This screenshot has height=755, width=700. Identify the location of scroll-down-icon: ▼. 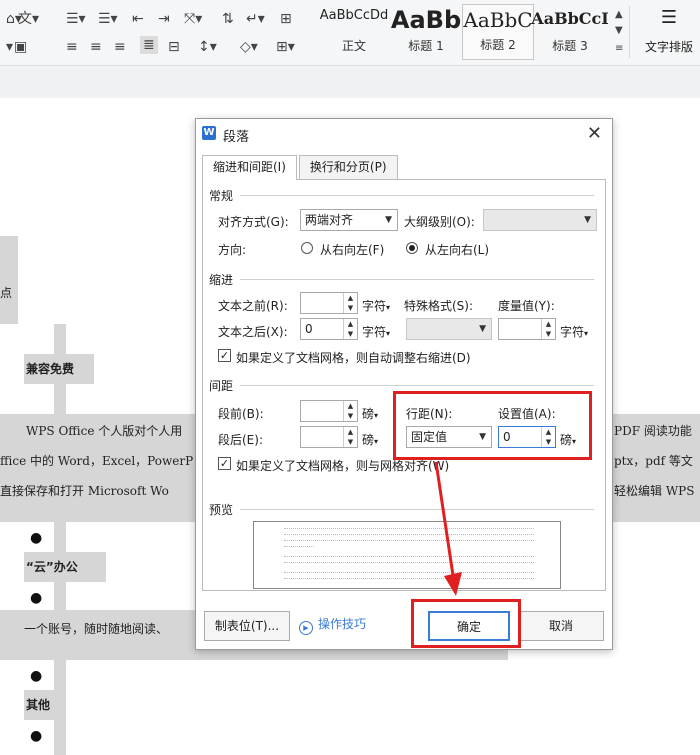
(619, 31).